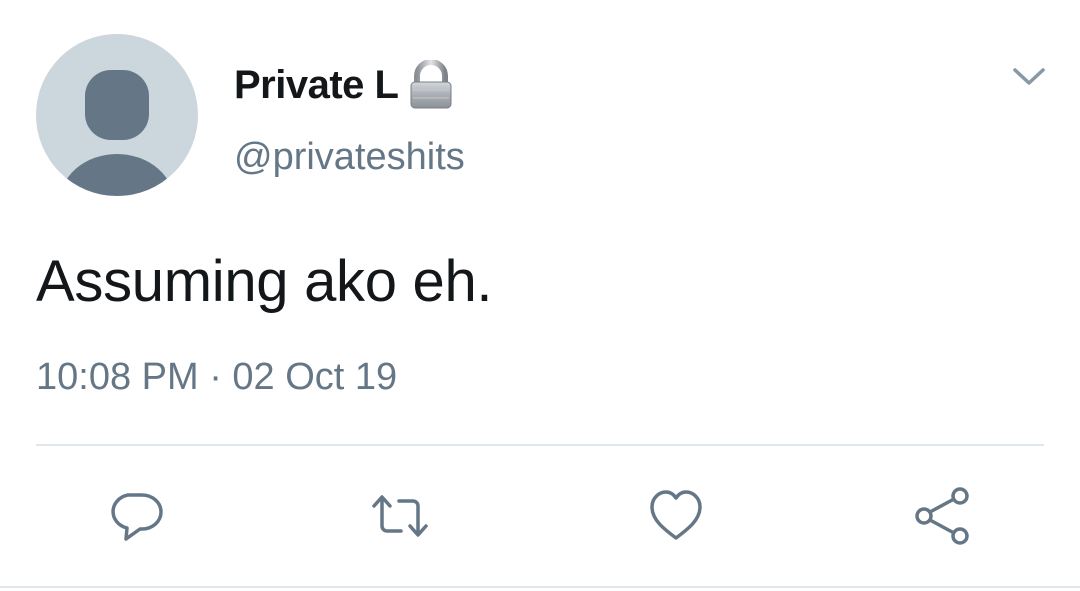 This screenshot has width=1080, height=591. I want to click on retweet-button, so click(400, 516).